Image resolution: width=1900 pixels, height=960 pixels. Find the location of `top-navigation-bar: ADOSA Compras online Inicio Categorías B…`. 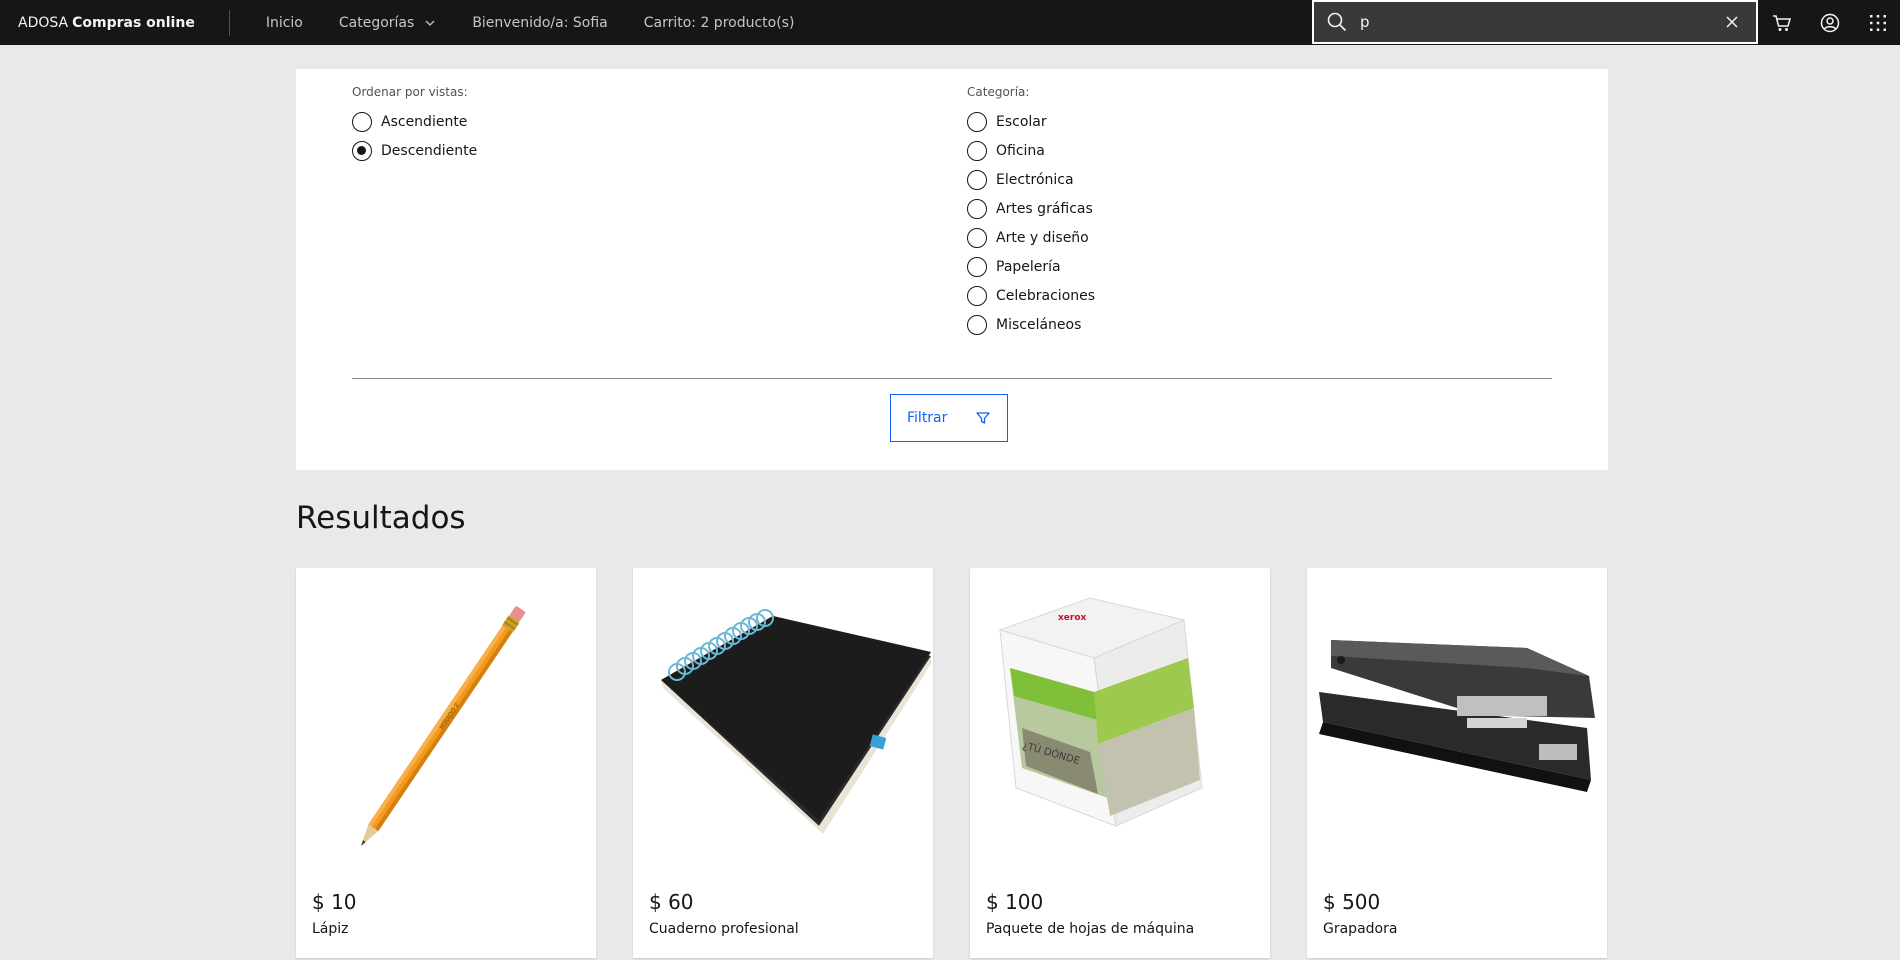

top-navigation-bar: ADOSA Compras online Inicio Categorías B… is located at coordinates (950, 22).